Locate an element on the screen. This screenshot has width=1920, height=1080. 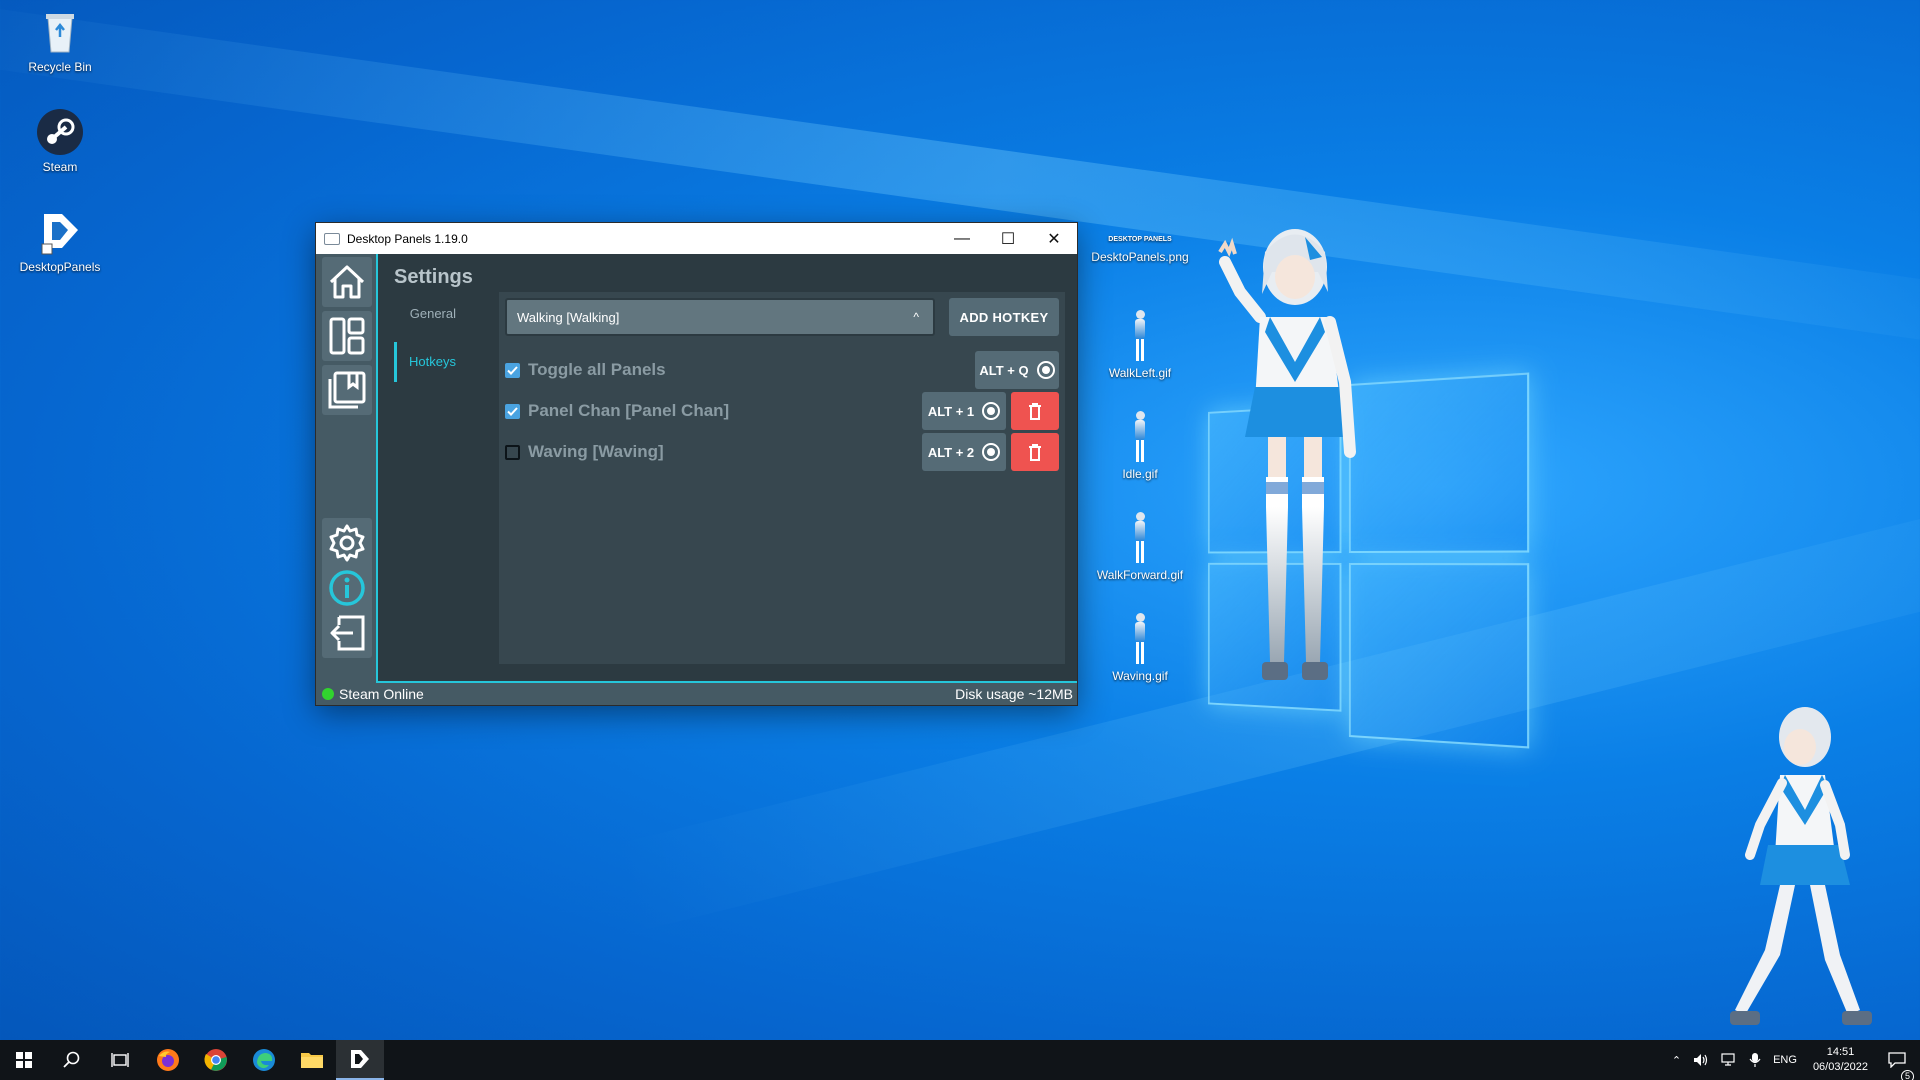
layout-icon is located at coordinates (347, 336).